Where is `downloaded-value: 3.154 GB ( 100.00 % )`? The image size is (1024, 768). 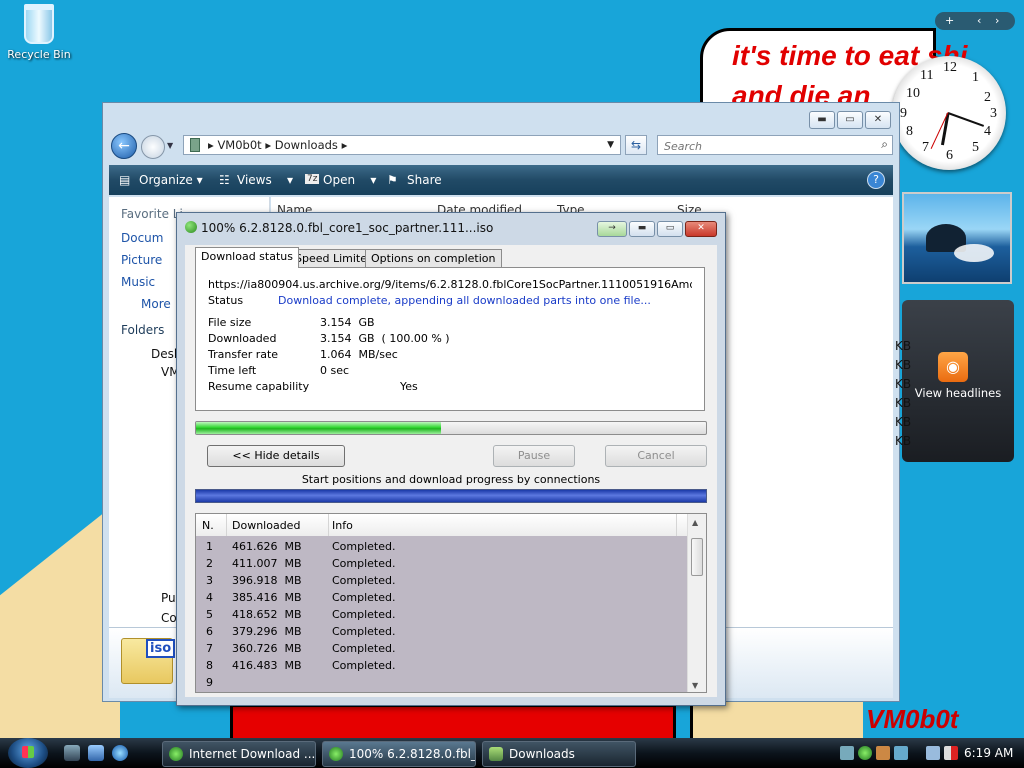 downloaded-value: 3.154 GB ( 100.00 % ) is located at coordinates (385, 338).